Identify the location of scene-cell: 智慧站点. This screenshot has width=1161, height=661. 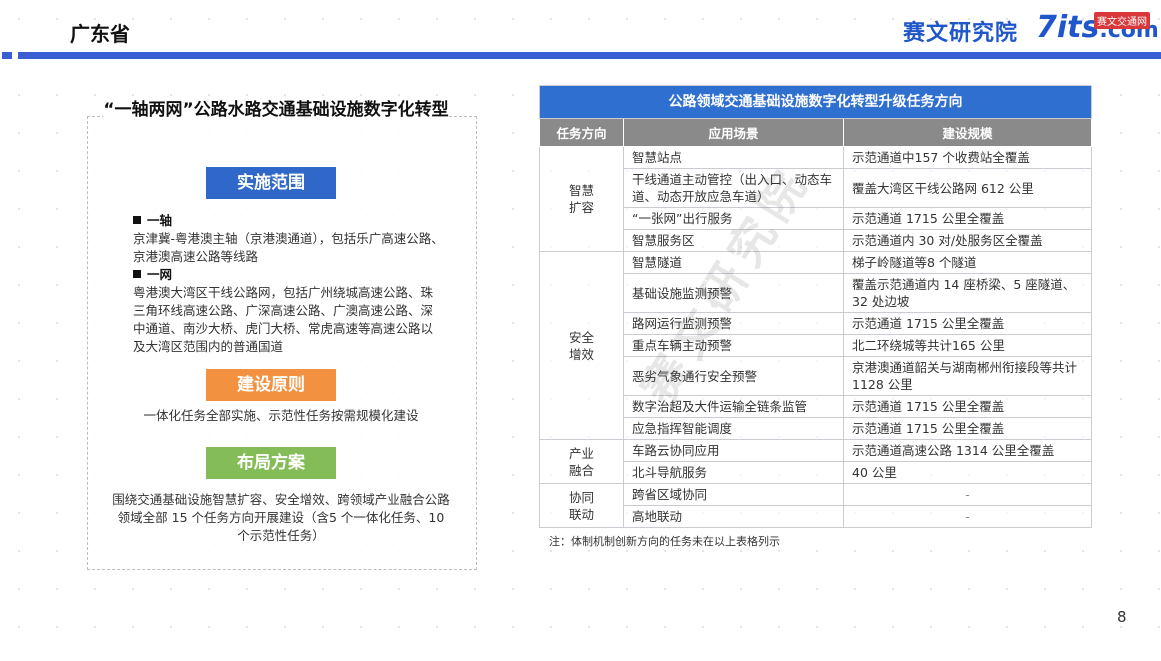
(733, 157).